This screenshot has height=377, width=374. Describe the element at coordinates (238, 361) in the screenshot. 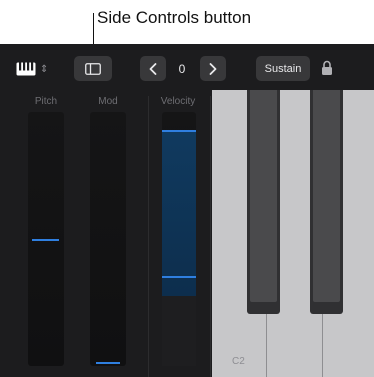

I see `octave-label-c2: C2` at that location.